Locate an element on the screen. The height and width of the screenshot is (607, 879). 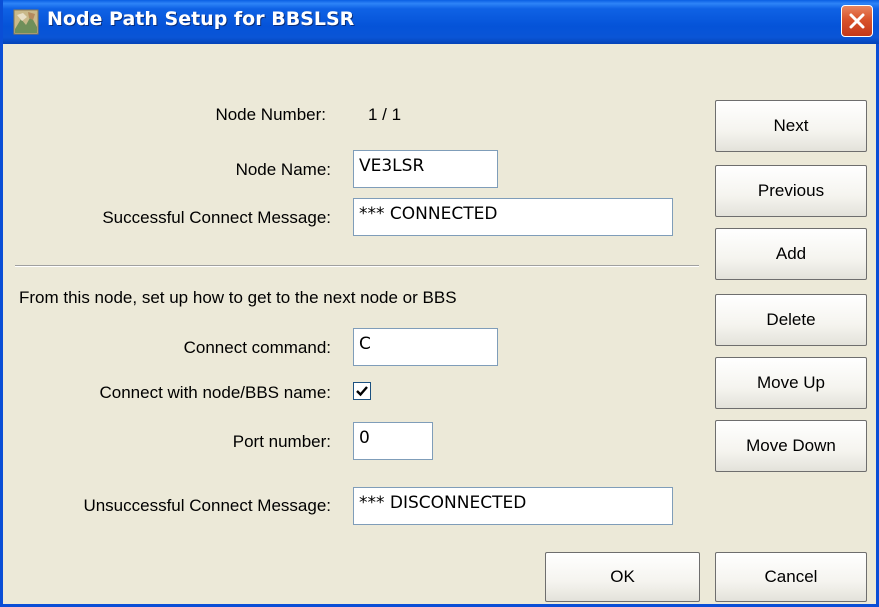
section-divider is located at coordinates (357, 266).